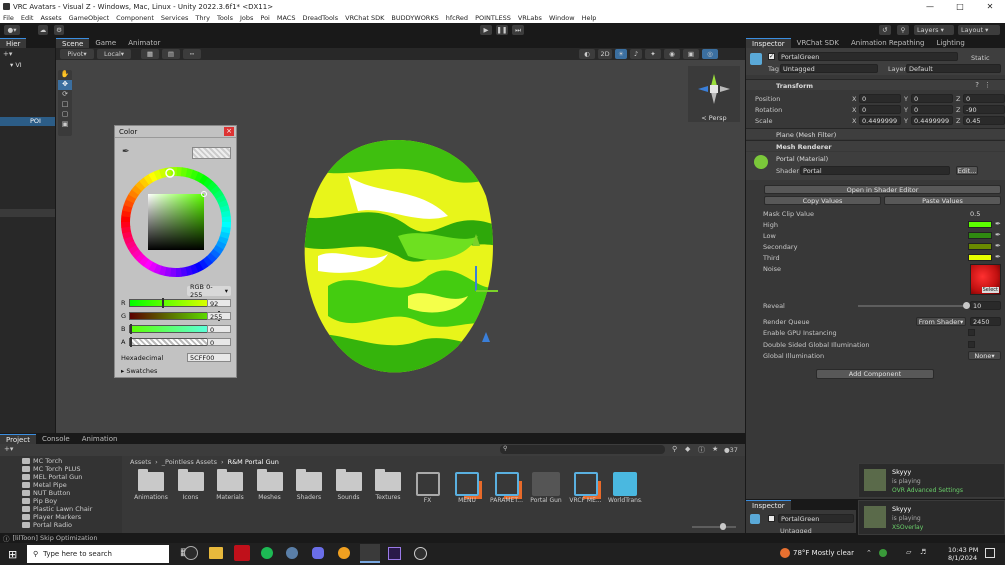 Image resolution: width=1005 pixels, height=565 pixels. Describe the element at coordinates (56, 439) in the screenshot. I see `tab-console: Console` at that location.